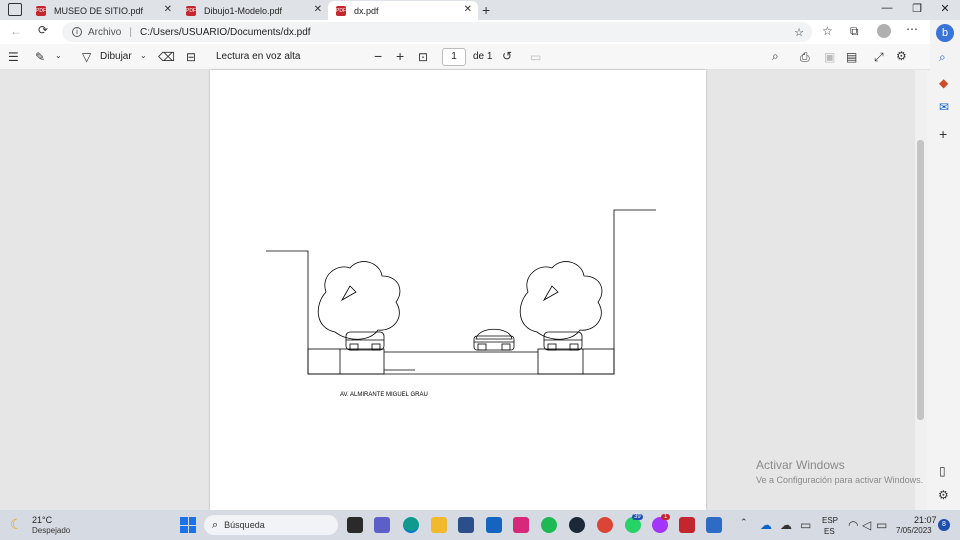 The height and width of the screenshot is (540, 960). What do you see at coordinates (483, 56) in the screenshot?
I see `page-total: de 1` at bounding box center [483, 56].